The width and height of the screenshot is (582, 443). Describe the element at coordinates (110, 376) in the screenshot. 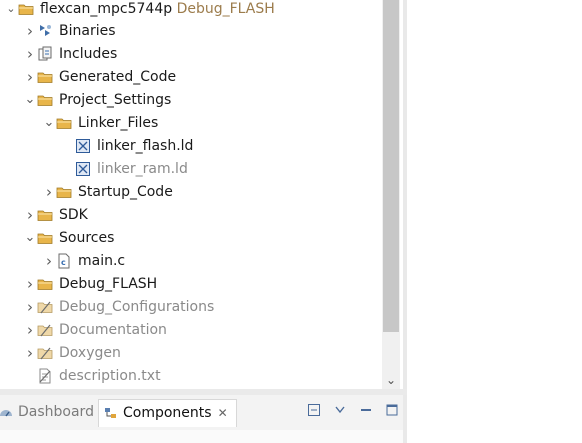

I see `tree-item-label: description.txt` at that location.